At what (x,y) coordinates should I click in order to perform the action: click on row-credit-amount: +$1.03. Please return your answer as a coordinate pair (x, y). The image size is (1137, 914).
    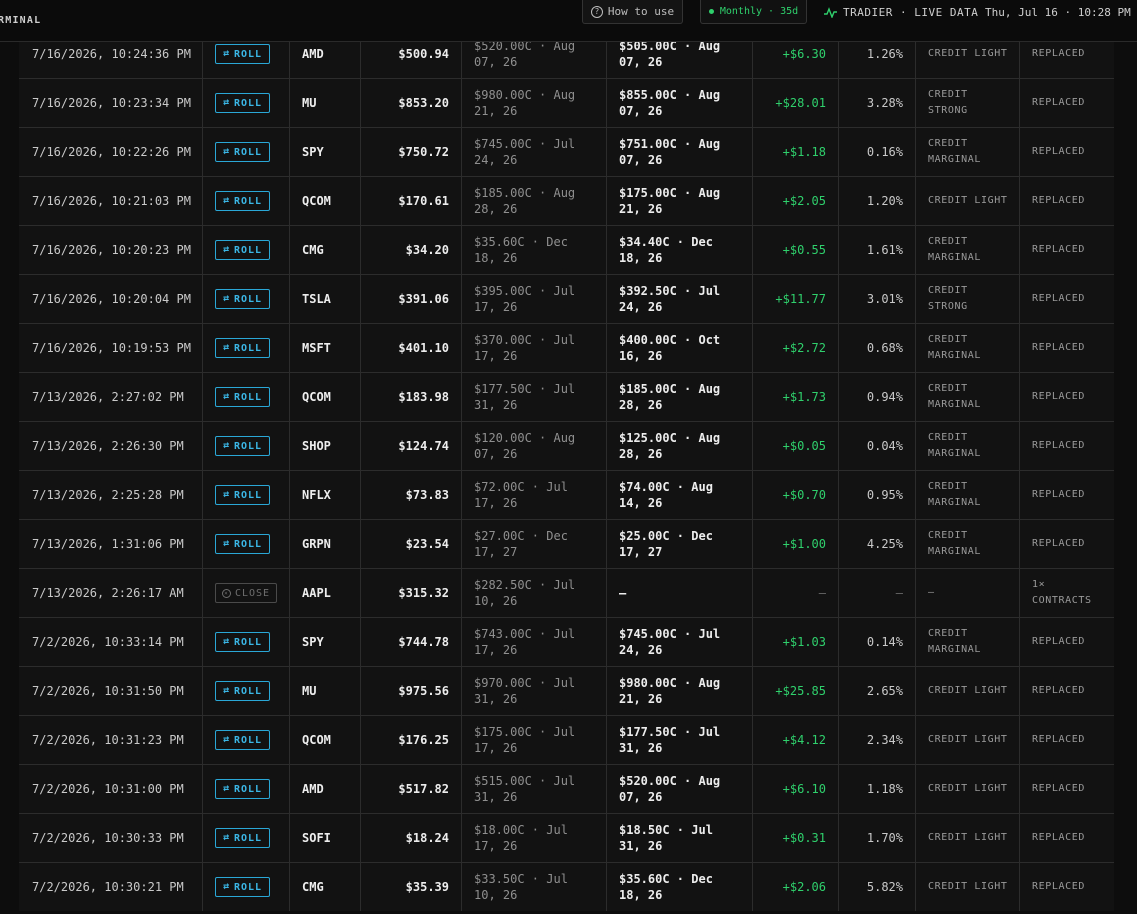
    Looking at the image, I should click on (804, 642).